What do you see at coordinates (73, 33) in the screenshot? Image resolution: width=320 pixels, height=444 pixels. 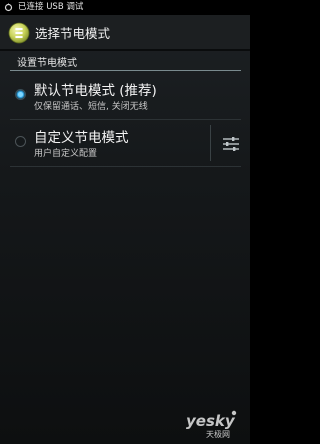 I see `page-title: 选择节电模式` at bounding box center [73, 33].